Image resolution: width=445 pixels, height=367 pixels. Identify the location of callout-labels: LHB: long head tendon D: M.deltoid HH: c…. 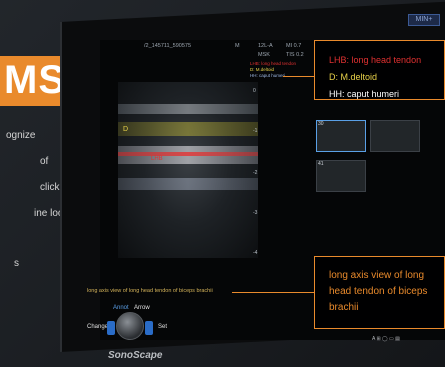
(379, 70).